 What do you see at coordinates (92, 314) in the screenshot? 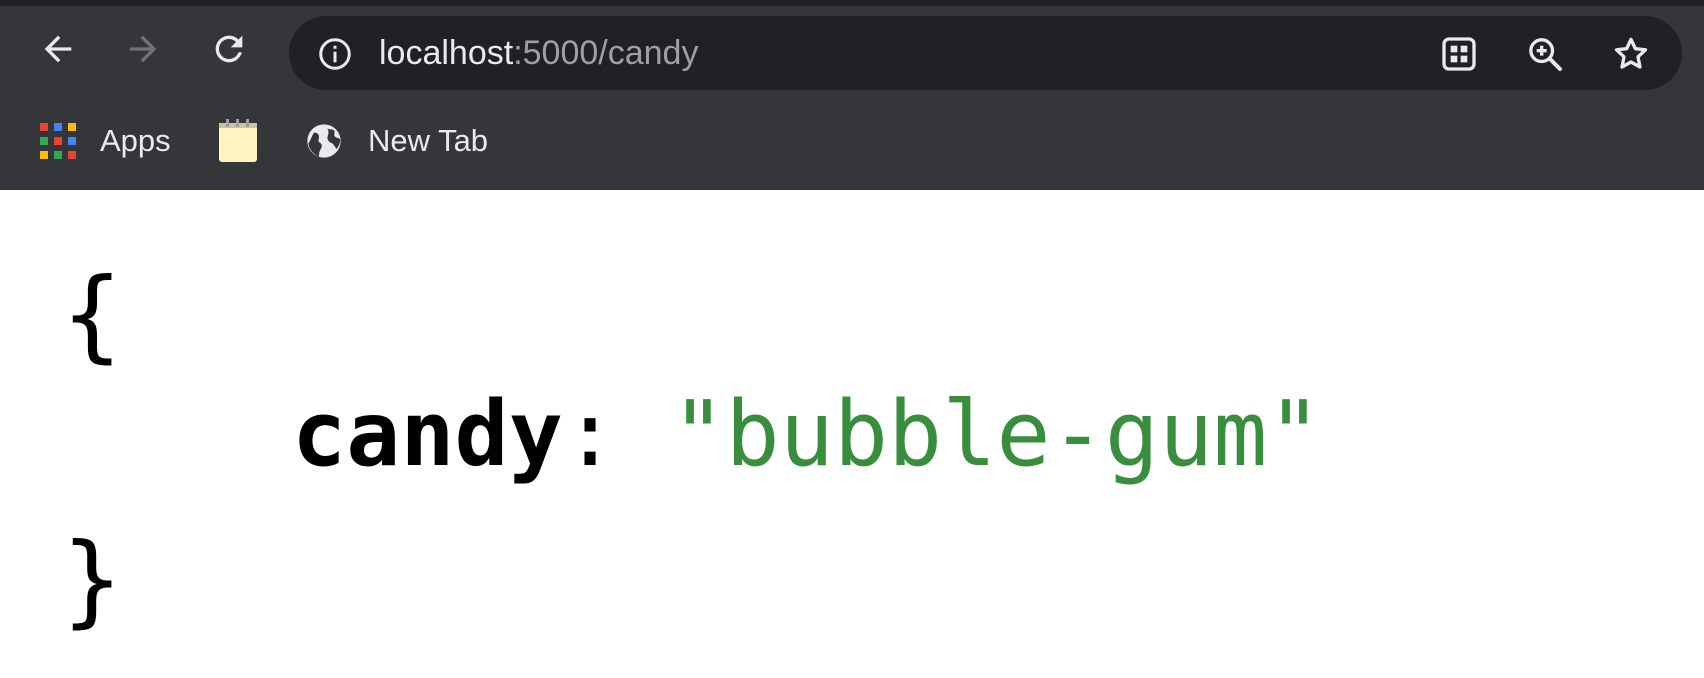
I see `json-open-brace: {` at bounding box center [92, 314].